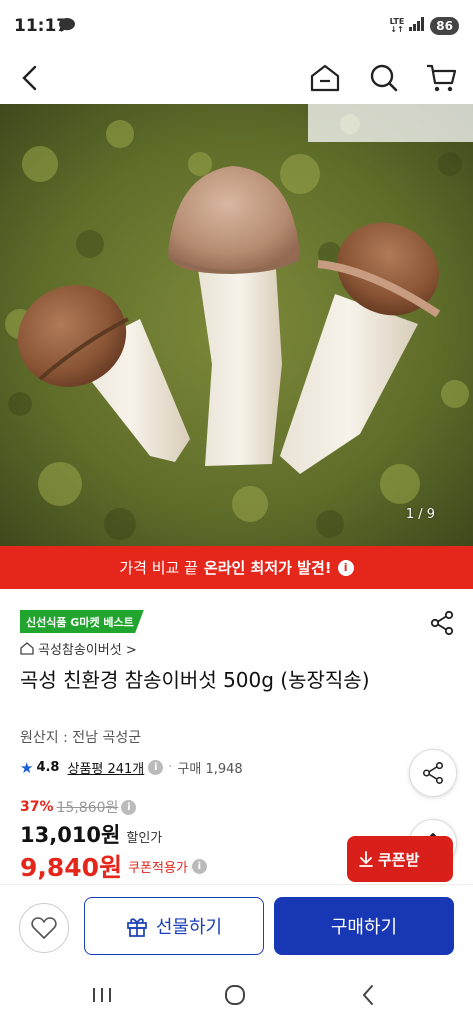 This screenshot has height=1024, width=473. I want to click on sale-price: 13,010원, so click(70, 835).